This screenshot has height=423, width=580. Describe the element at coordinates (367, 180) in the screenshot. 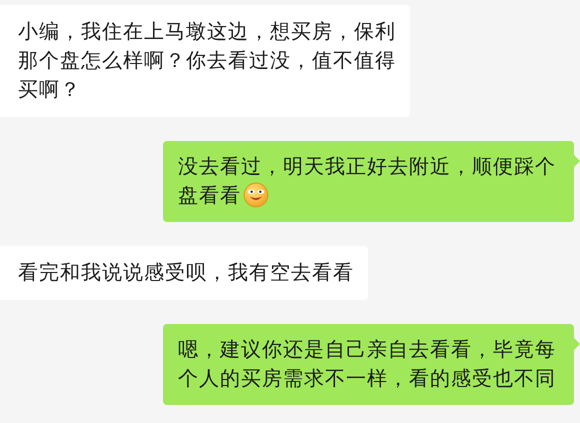

I see `message-text: 没去看过，明天我正好去附近，顺便踩个盘看看` at that location.